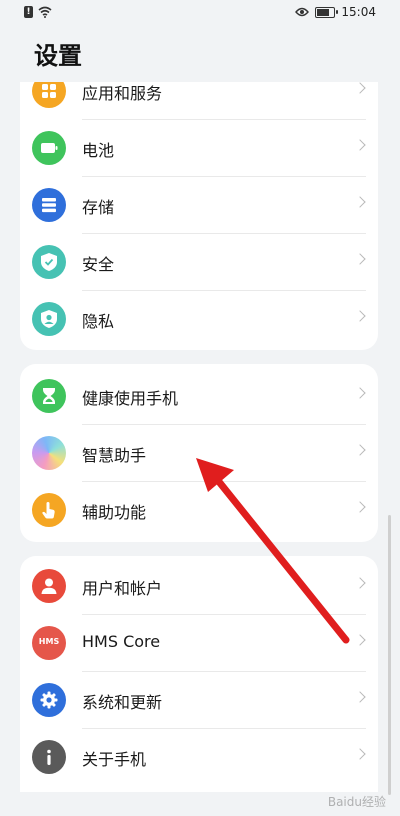  What do you see at coordinates (199, 757) in the screenshot?
I see `settings-item-about-phone: 关于手机` at bounding box center [199, 757].